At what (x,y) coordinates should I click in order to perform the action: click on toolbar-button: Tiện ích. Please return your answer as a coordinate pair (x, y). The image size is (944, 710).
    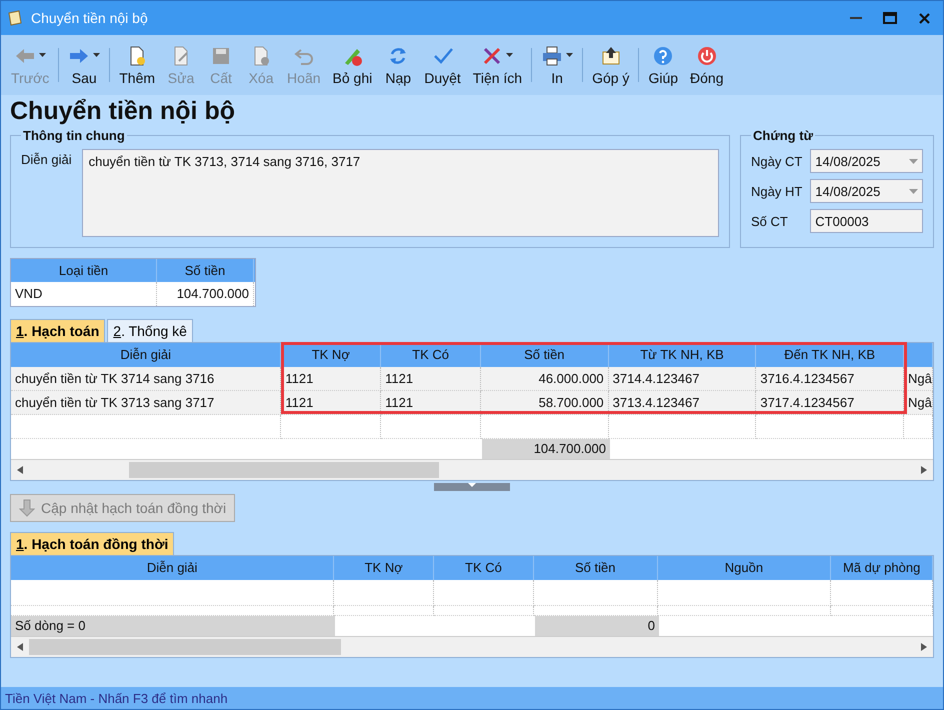
    Looking at the image, I should click on (497, 65).